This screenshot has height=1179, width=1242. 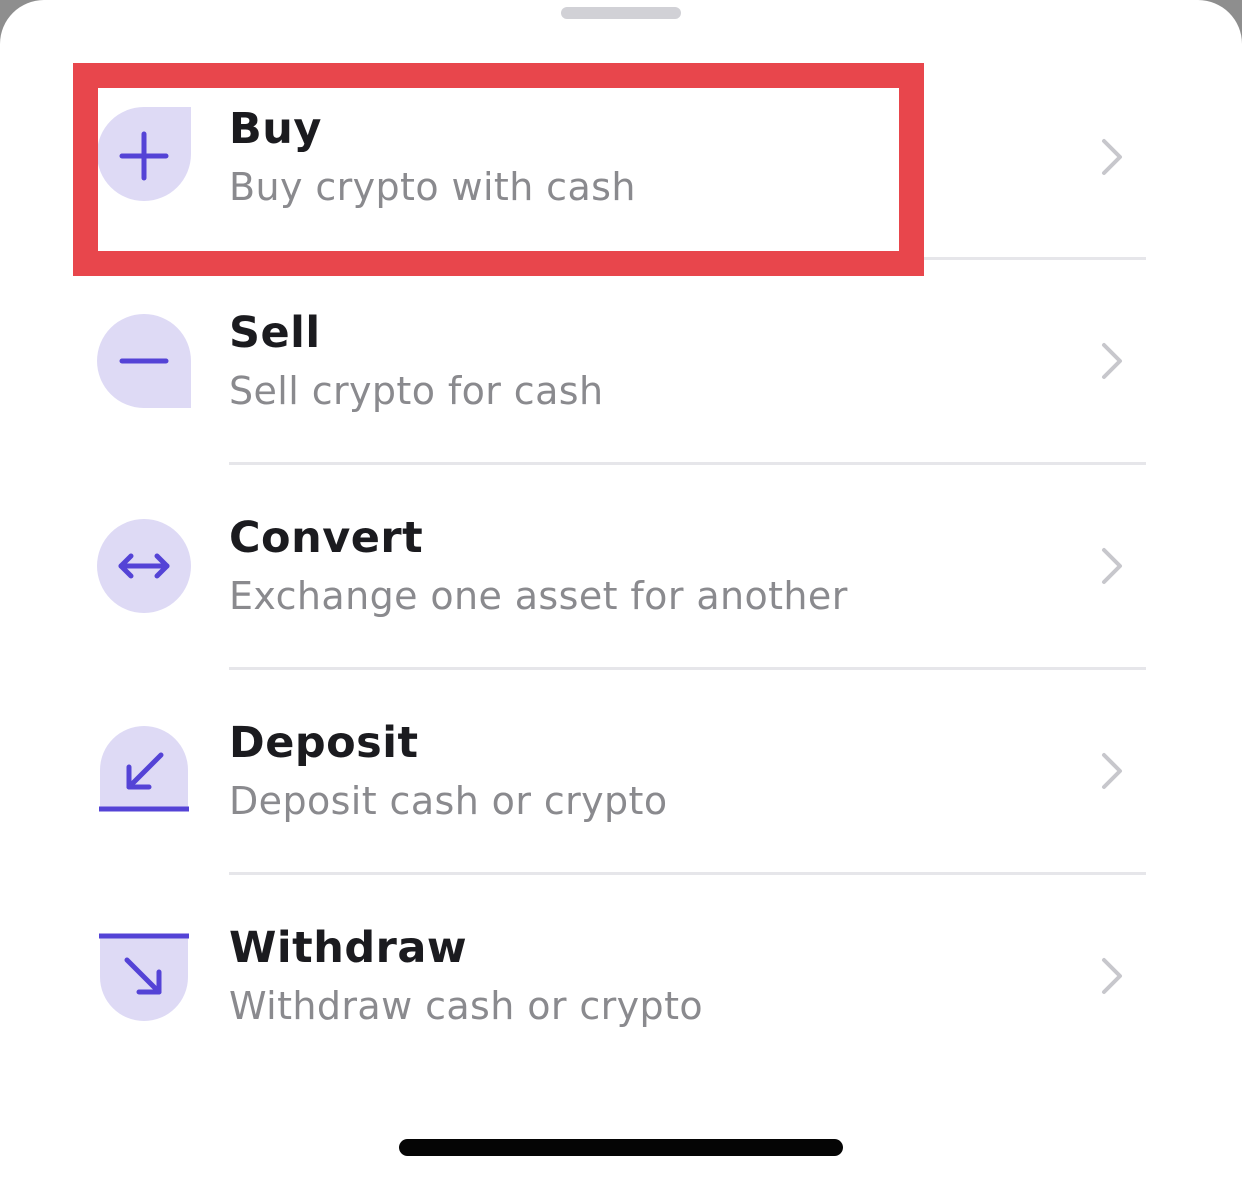 What do you see at coordinates (144, 978) in the screenshot?
I see `arrow-down-right-out-of-tray-icon` at bounding box center [144, 978].